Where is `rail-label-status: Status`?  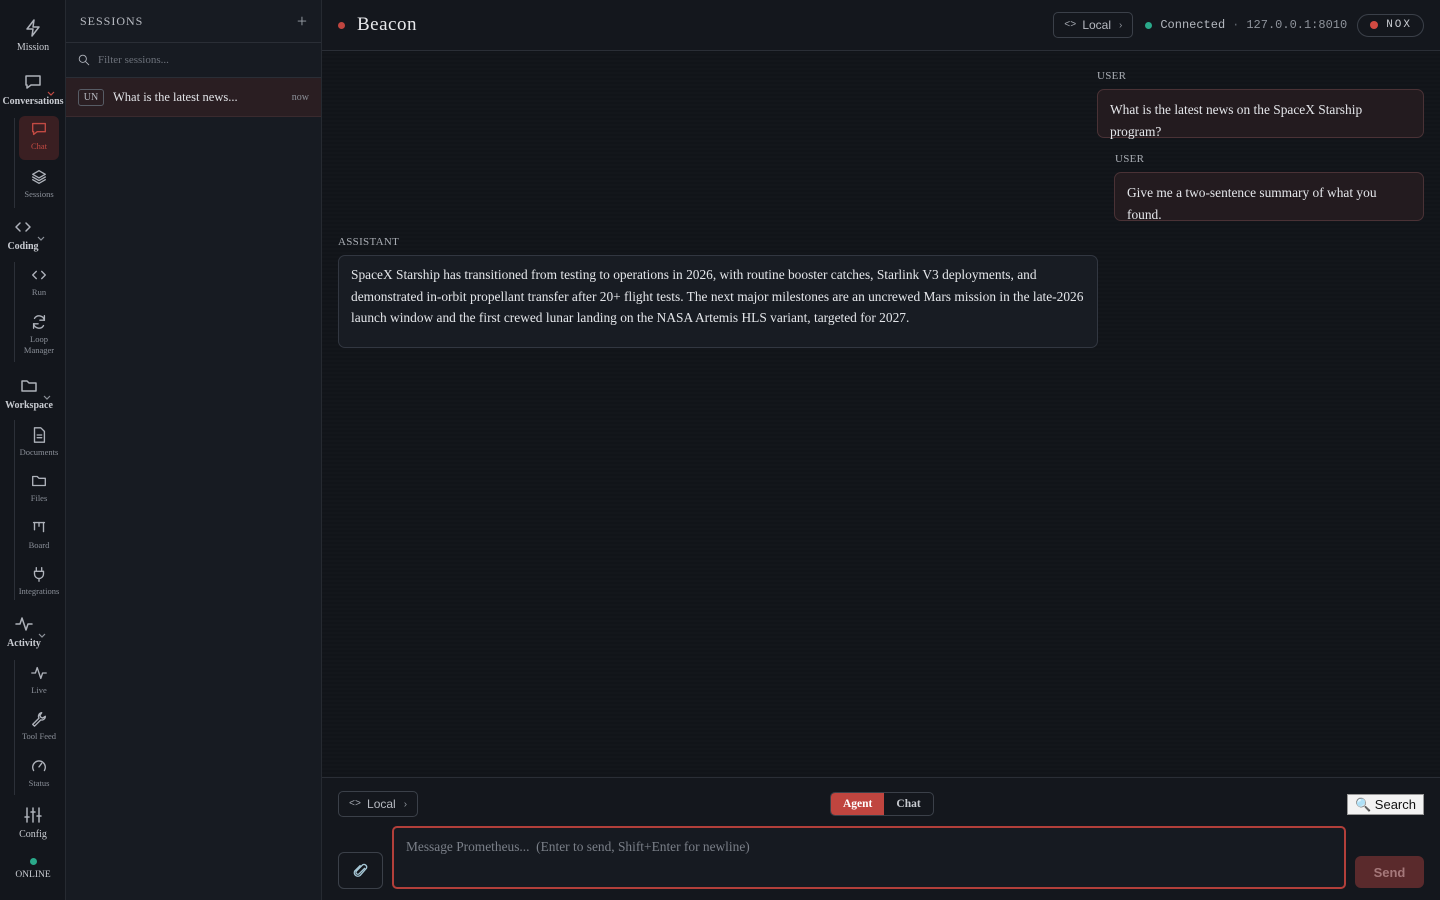
rail-label-status: Status is located at coordinates (39, 783).